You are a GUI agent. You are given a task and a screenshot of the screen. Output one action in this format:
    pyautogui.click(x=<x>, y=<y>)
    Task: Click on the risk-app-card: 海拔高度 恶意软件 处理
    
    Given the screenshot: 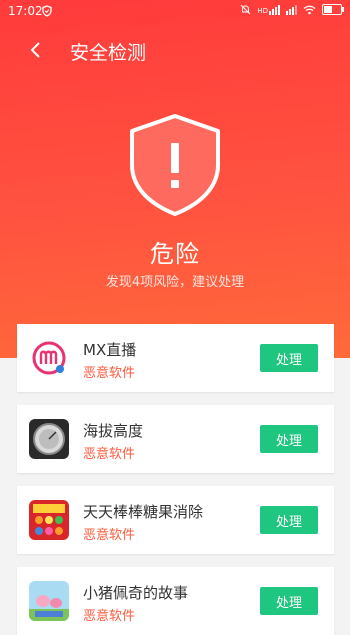 What is the action you would take?
    pyautogui.click(x=175, y=439)
    